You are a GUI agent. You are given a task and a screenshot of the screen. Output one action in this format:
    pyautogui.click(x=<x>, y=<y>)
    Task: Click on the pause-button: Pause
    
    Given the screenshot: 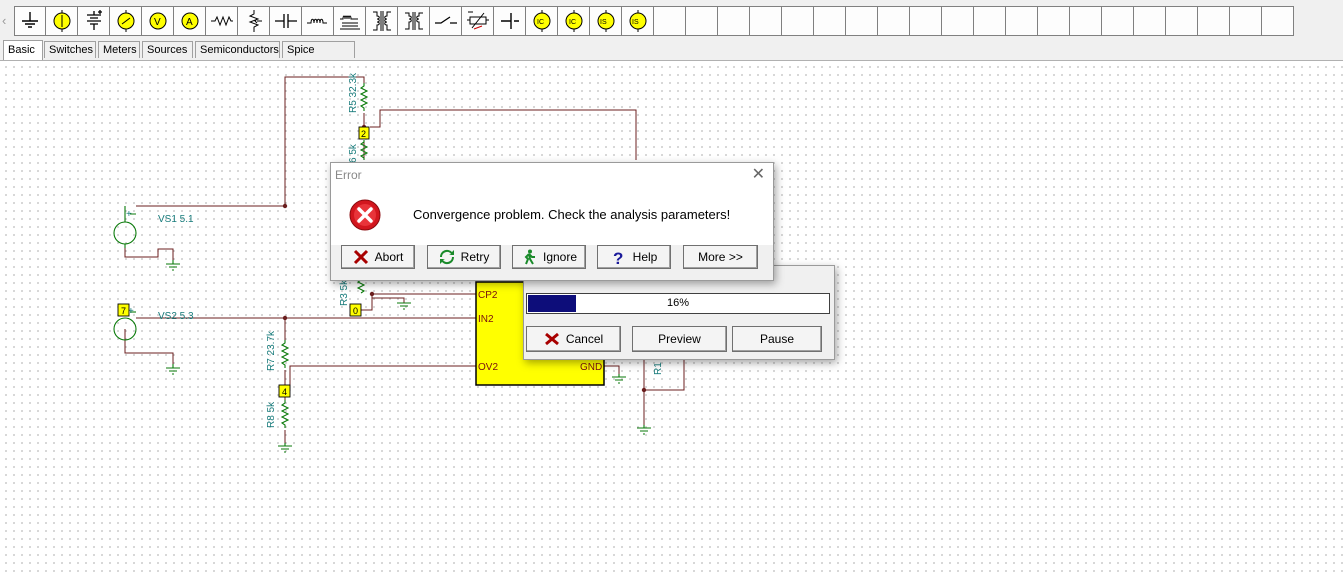 What is the action you would take?
    pyautogui.click(x=777, y=339)
    